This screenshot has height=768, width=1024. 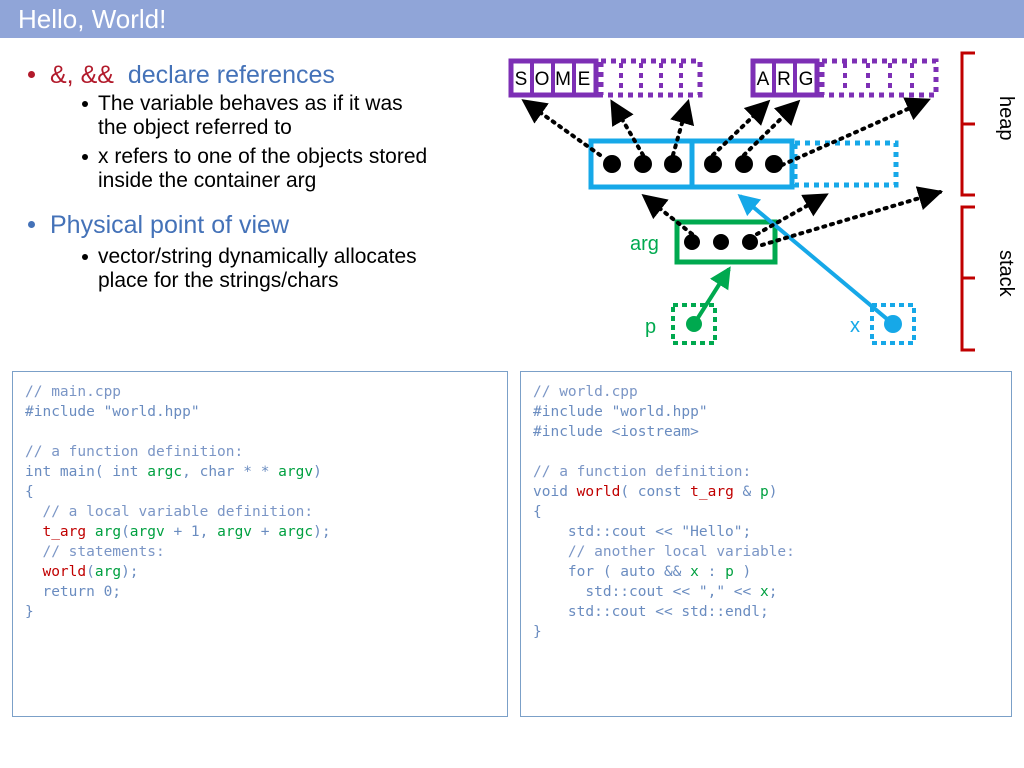 I want to click on code-token: int main( int, so click(x=86, y=472).